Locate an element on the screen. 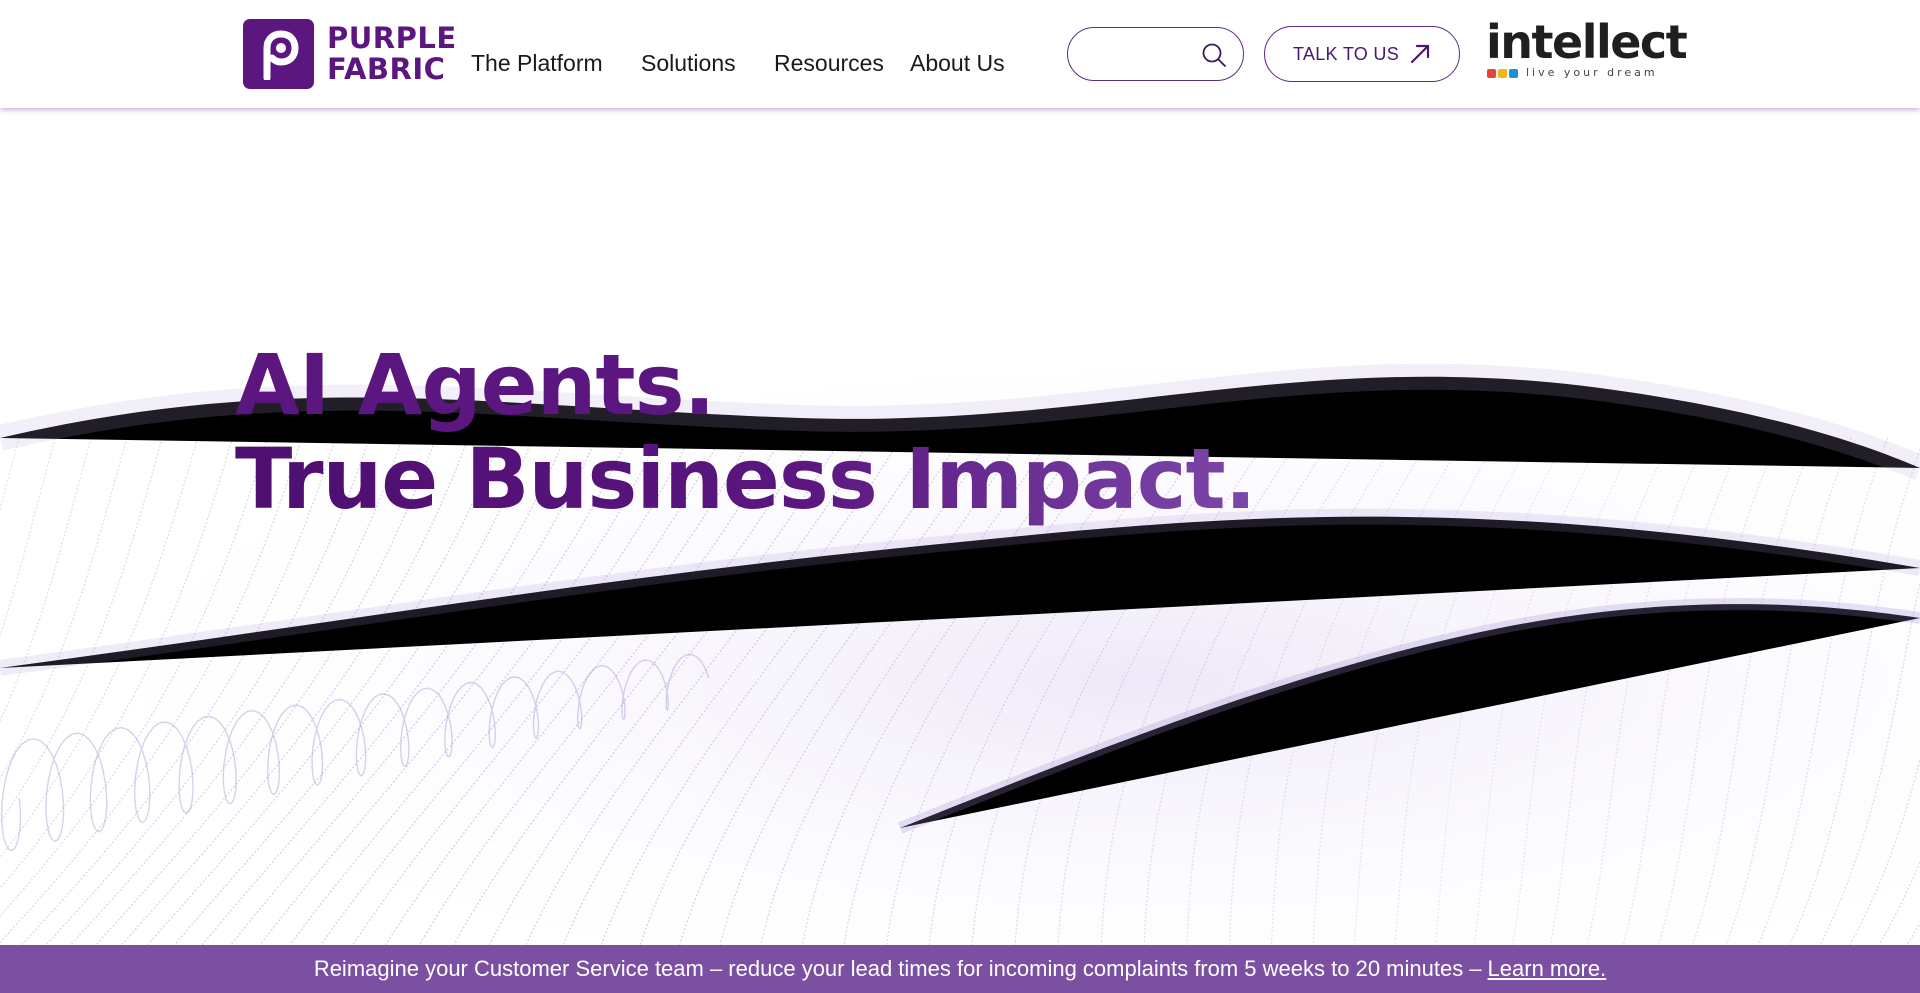 The height and width of the screenshot is (993, 1920). logo-line-2: FABRIC is located at coordinates (386, 69).